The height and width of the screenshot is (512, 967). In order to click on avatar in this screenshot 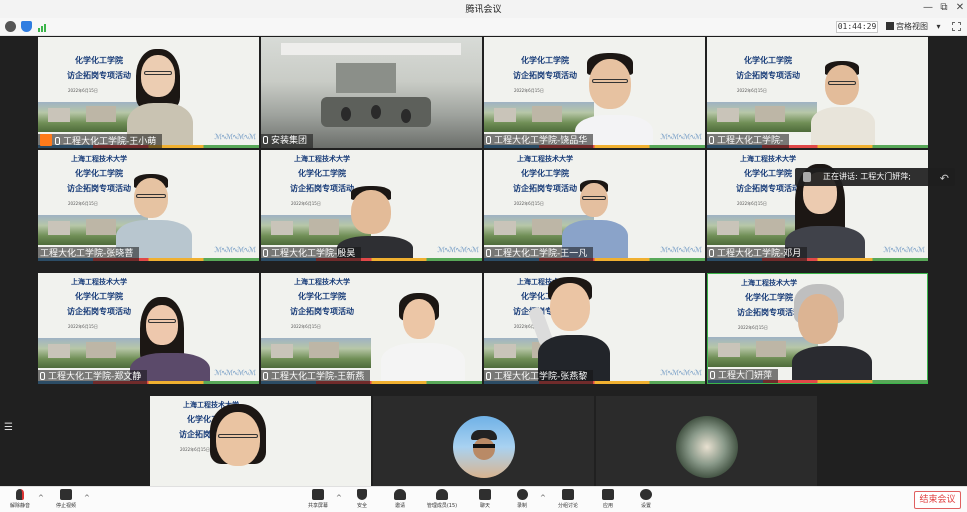, I will do `click(484, 447)`.